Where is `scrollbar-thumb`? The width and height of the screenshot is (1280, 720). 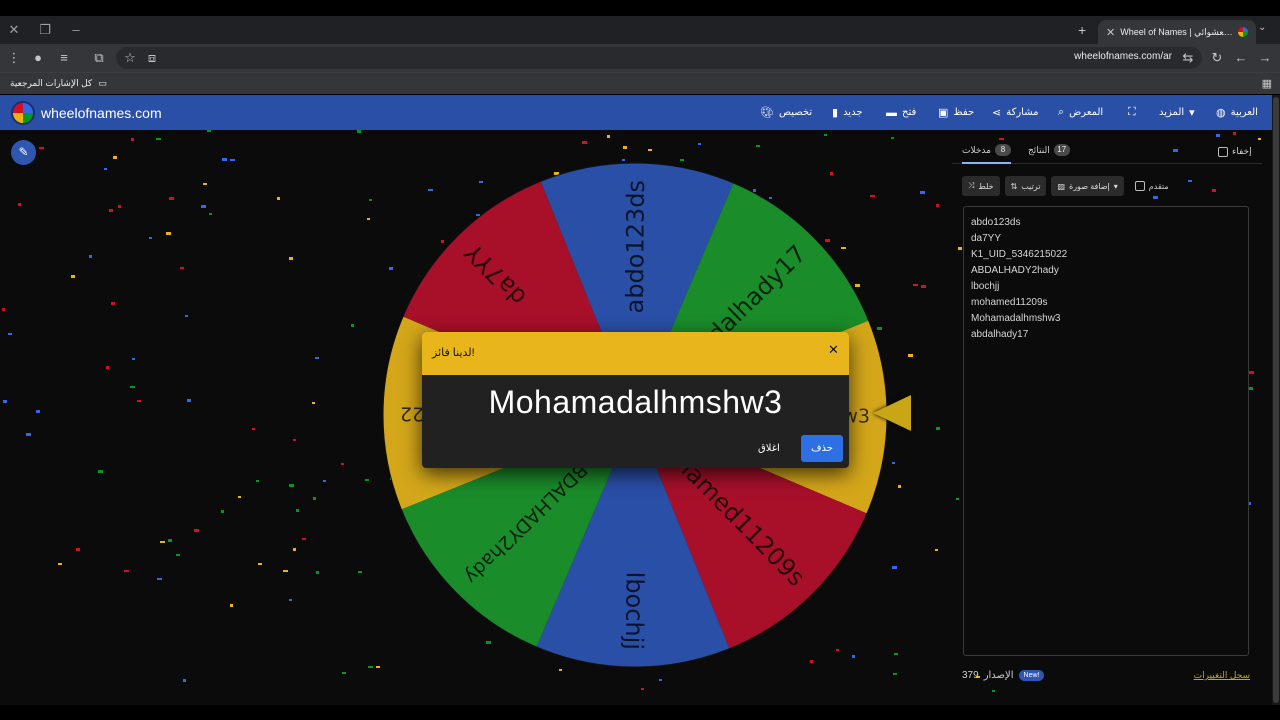
scrollbar-thumb is located at coordinates (1276, 400).